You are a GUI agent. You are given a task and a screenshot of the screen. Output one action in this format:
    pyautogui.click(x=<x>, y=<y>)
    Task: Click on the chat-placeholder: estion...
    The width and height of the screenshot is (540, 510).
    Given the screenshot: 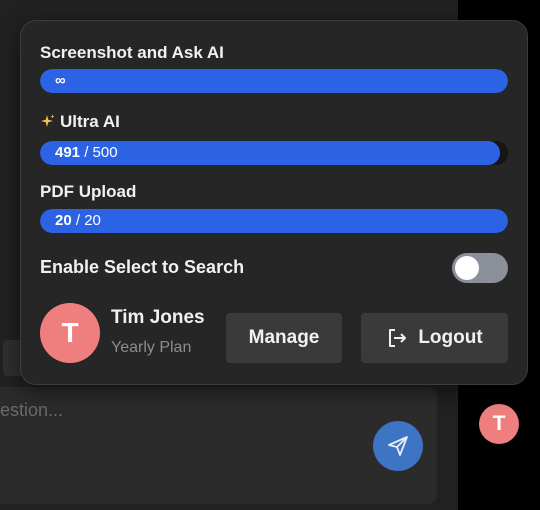 What is the action you would take?
    pyautogui.click(x=32, y=410)
    